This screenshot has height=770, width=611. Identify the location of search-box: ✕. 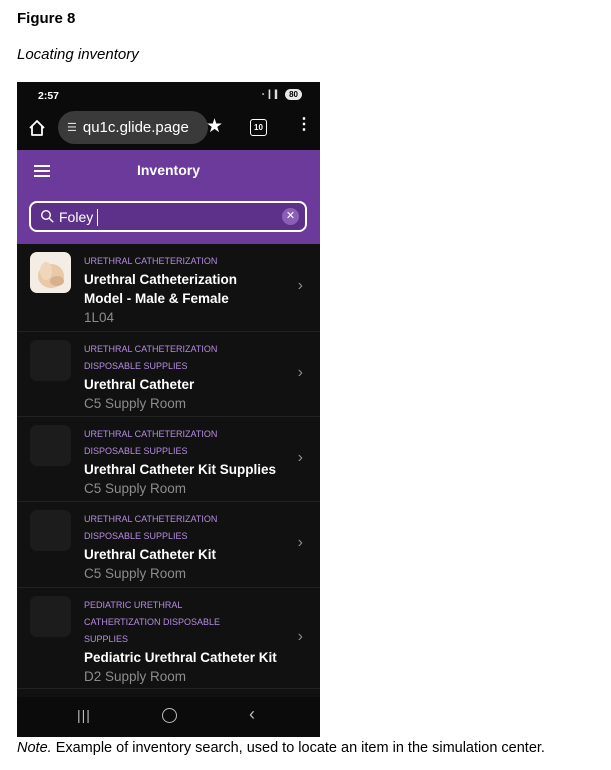
(168, 216).